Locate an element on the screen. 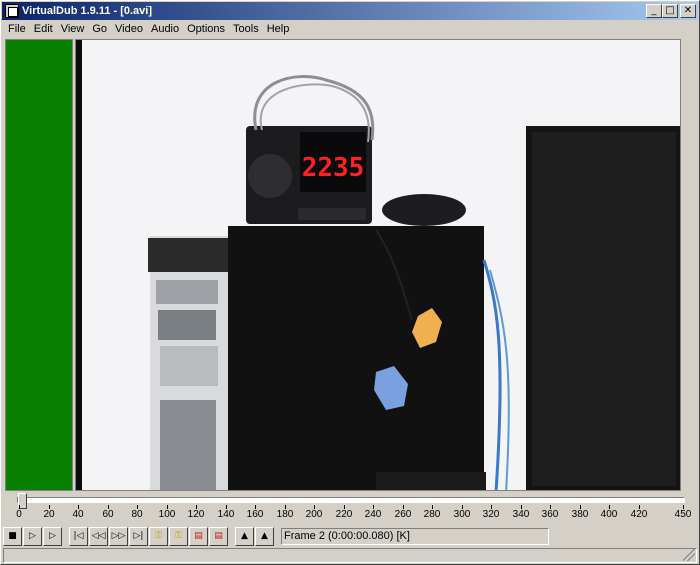 This screenshot has width=700, height=565. timeline-tick-label: 450 is located at coordinates (683, 514).